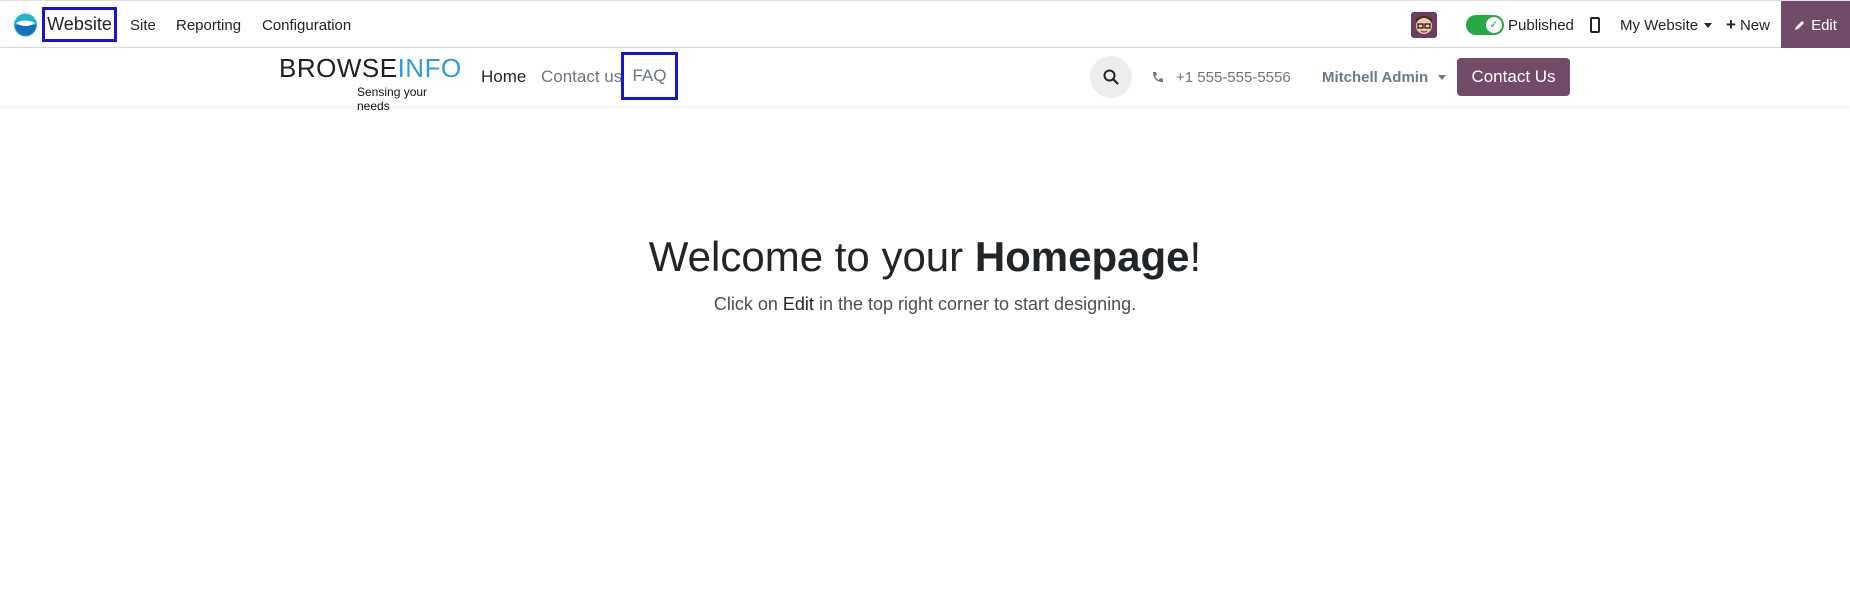 This screenshot has width=1850, height=606. I want to click on pencil-icon, so click(1800, 25).